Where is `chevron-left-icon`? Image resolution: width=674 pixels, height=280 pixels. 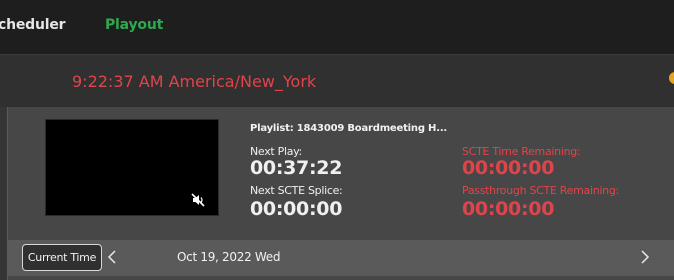
chevron-left-icon is located at coordinates (112, 257).